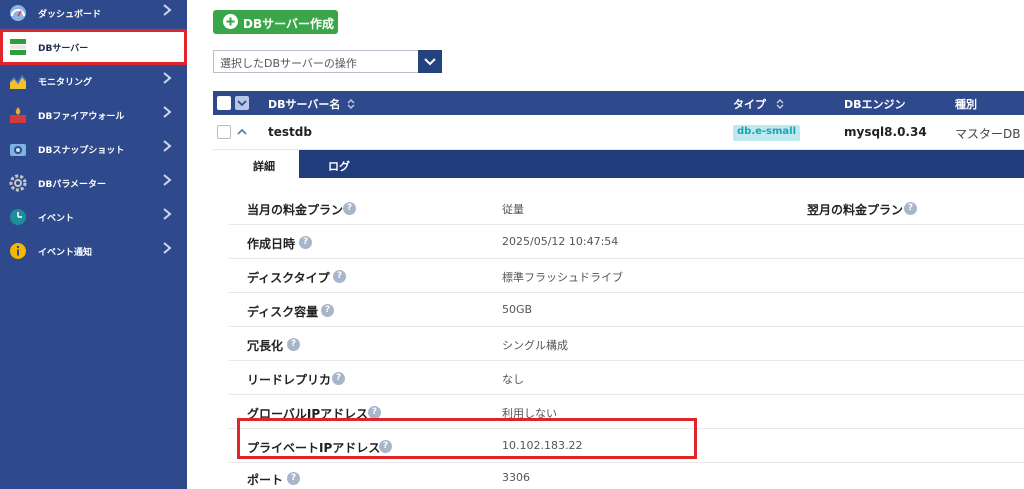 This screenshot has height=489, width=1024. I want to click on detail-value: 従量, so click(513, 209).